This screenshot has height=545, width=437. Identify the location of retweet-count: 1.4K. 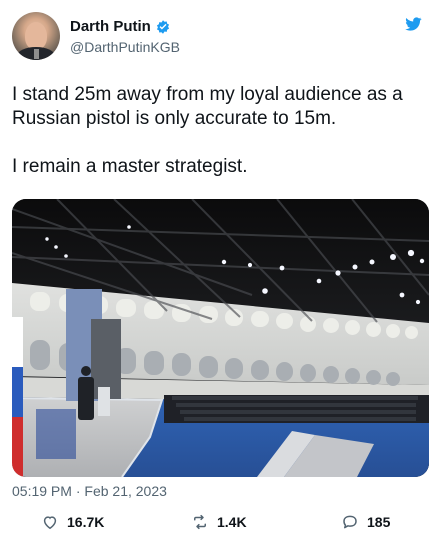
(232, 522).